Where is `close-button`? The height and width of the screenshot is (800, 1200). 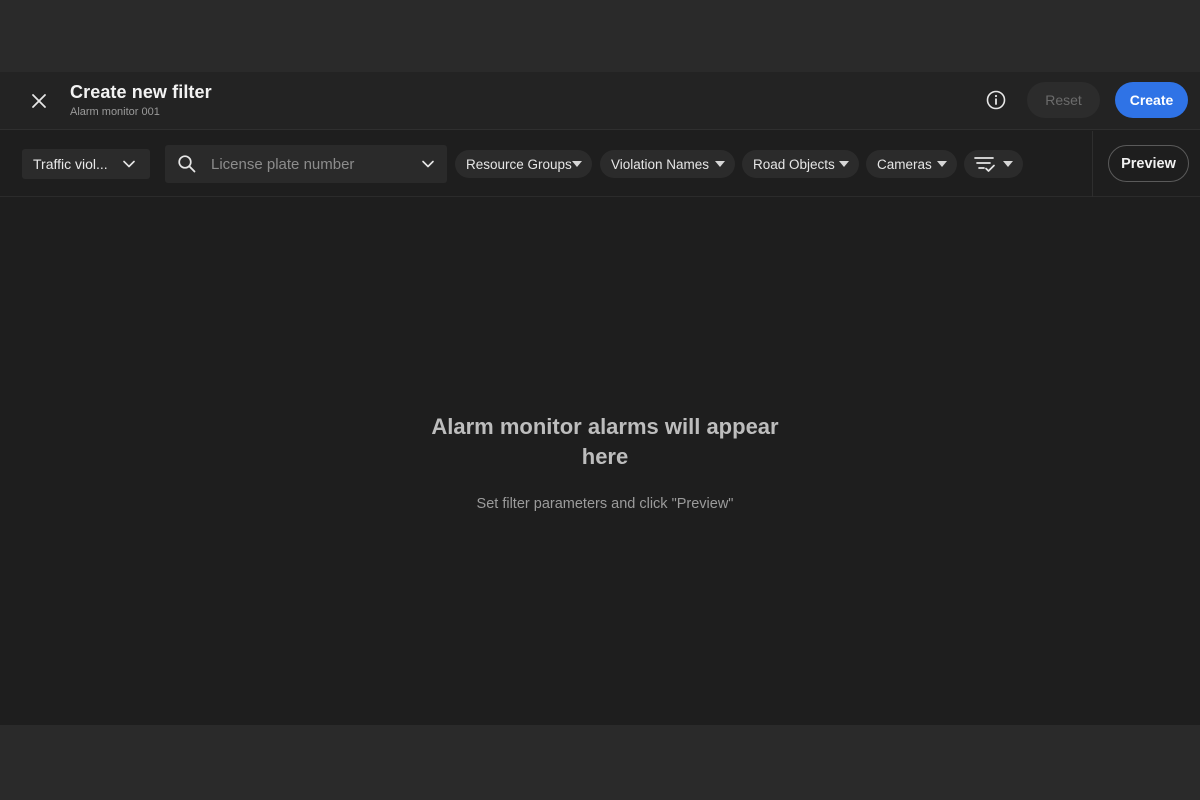
close-button is located at coordinates (39, 101).